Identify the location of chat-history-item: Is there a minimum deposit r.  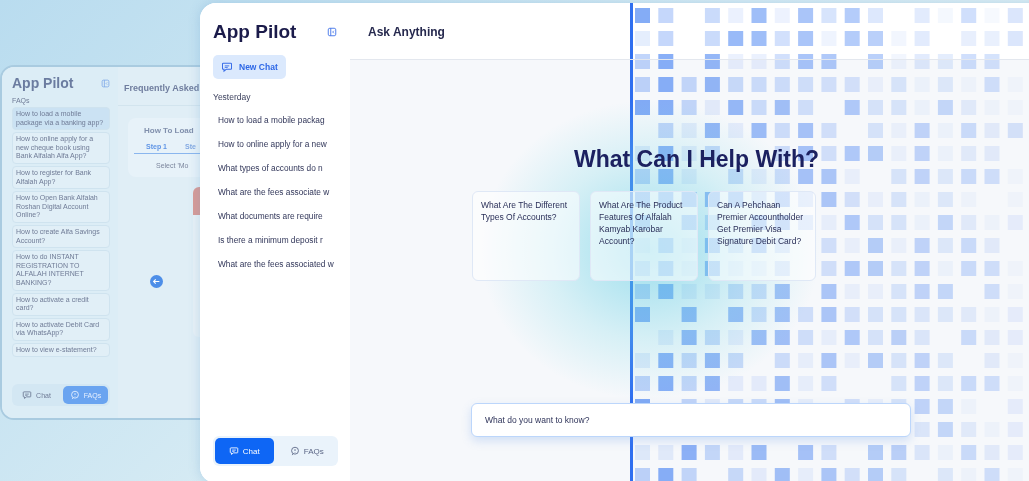
(275, 240).